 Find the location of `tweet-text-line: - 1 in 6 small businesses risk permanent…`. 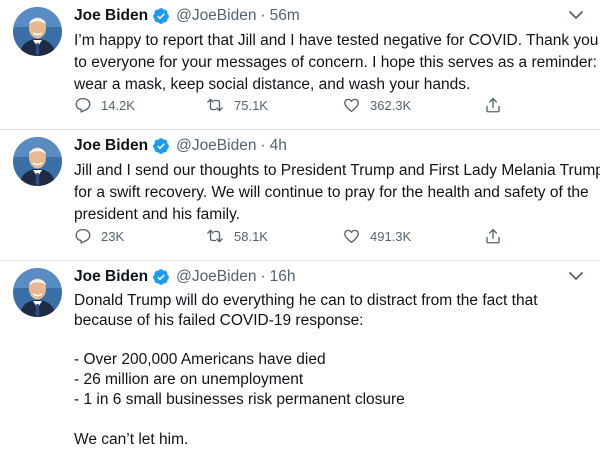

tweet-text-line: - 1 in 6 small businesses risk permanent… is located at coordinates (239, 399).